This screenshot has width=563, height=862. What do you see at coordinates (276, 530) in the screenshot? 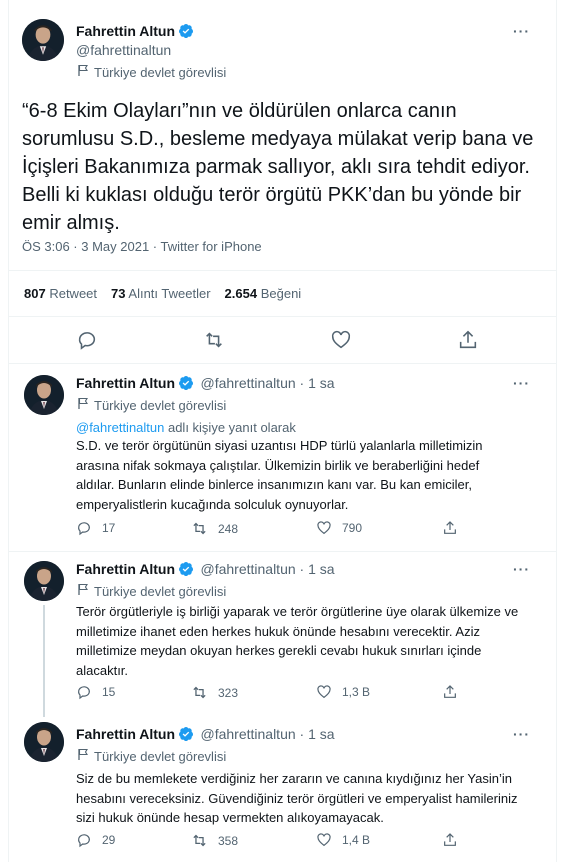
I see `action-bar: 17 248 790` at bounding box center [276, 530].